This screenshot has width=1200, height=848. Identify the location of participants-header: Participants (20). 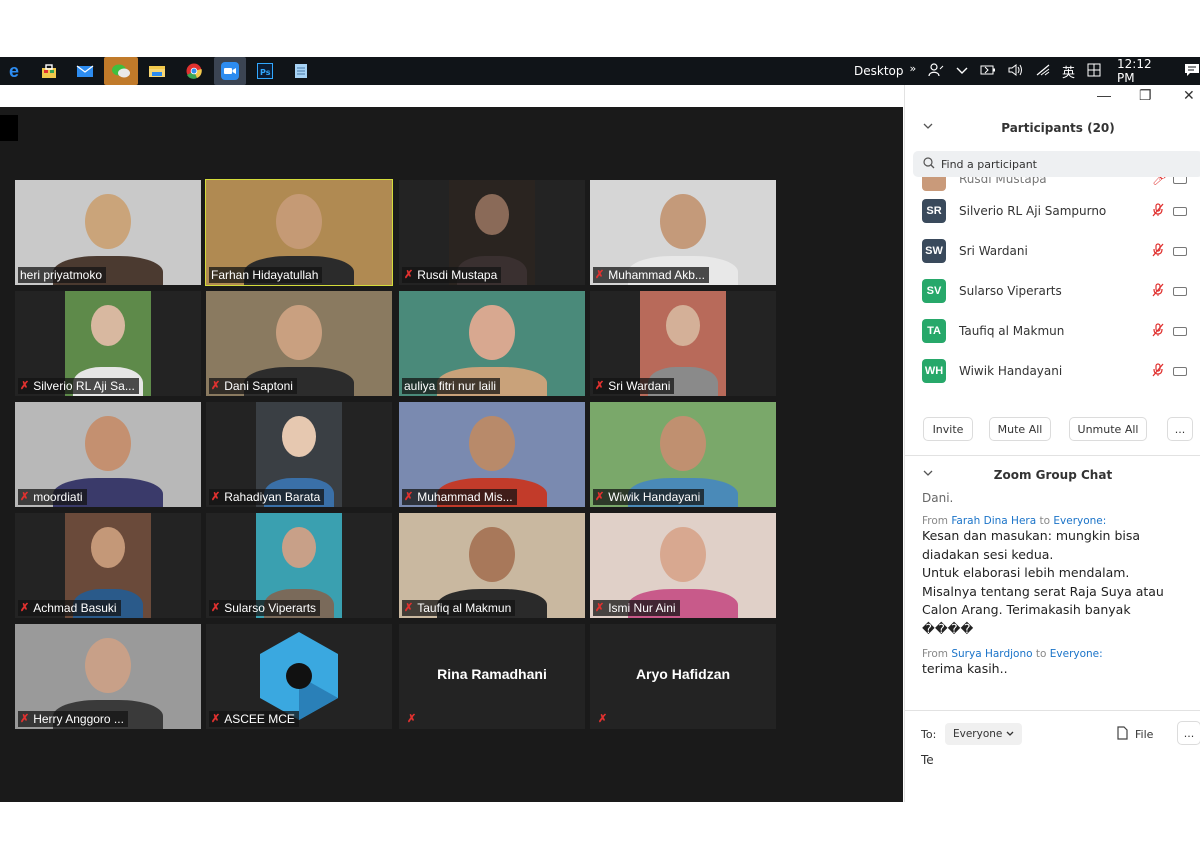
(1052, 130).